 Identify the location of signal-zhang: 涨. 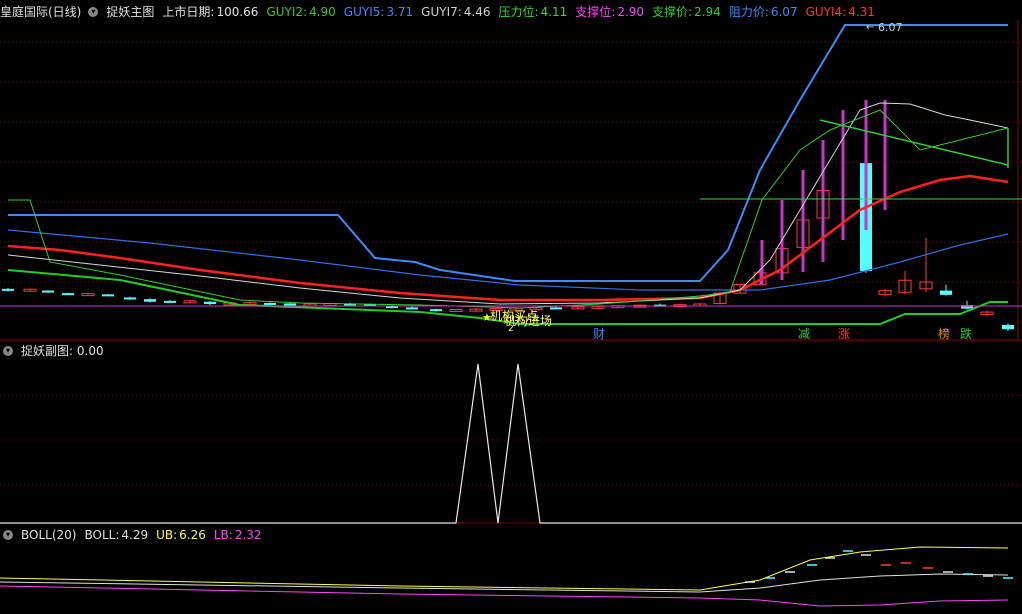
(844, 334).